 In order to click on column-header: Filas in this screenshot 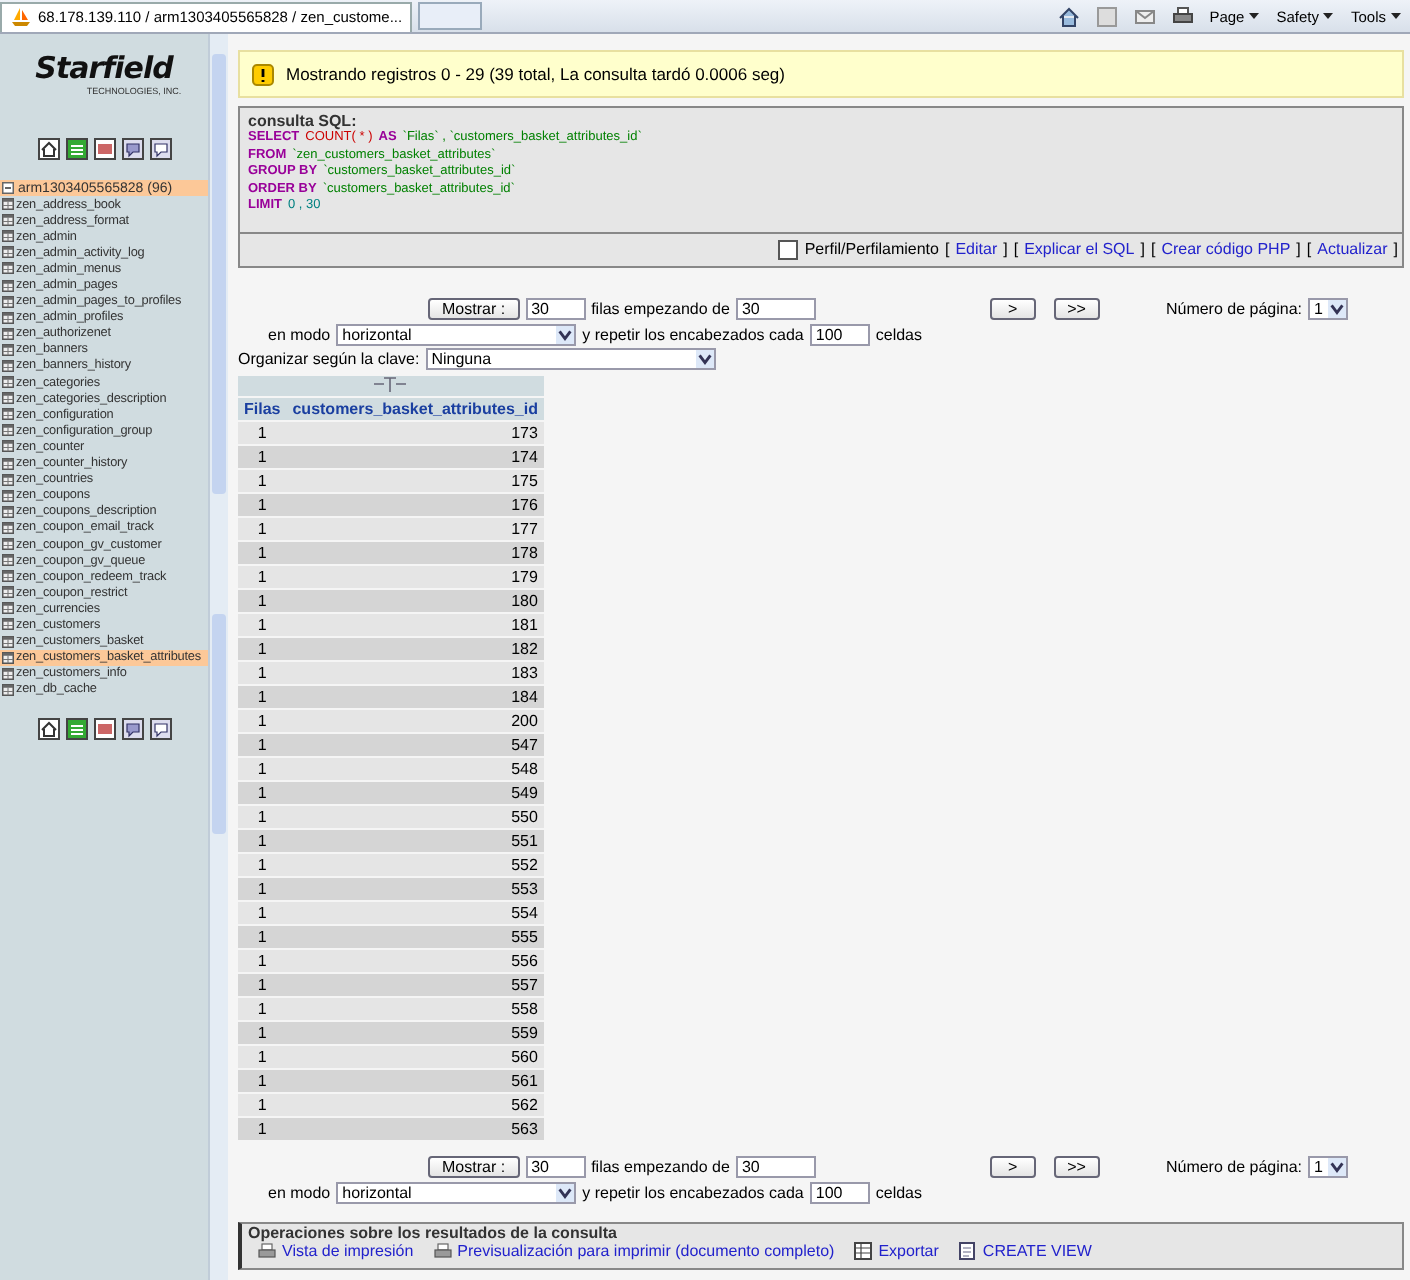, I will do `click(262, 408)`.